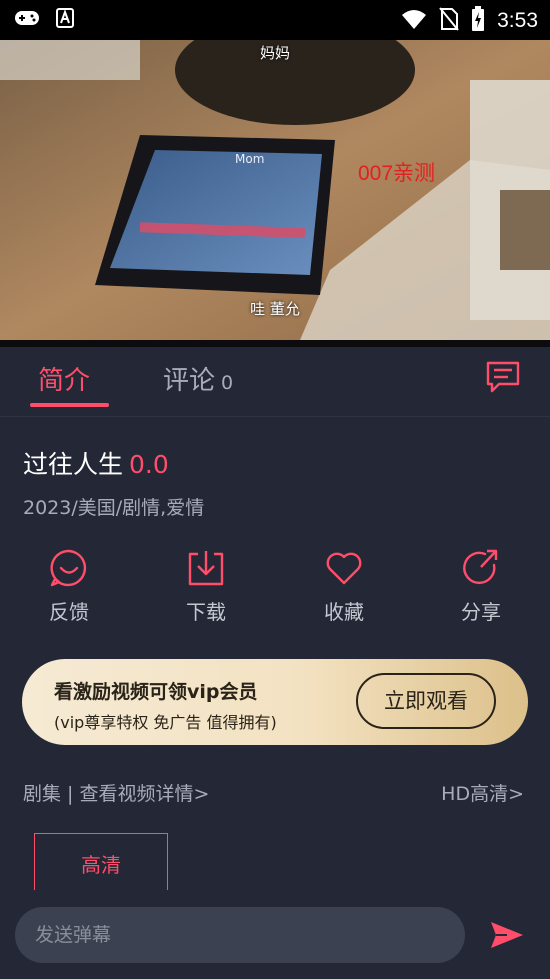  I want to click on battery-charging-icon, so click(478, 21).